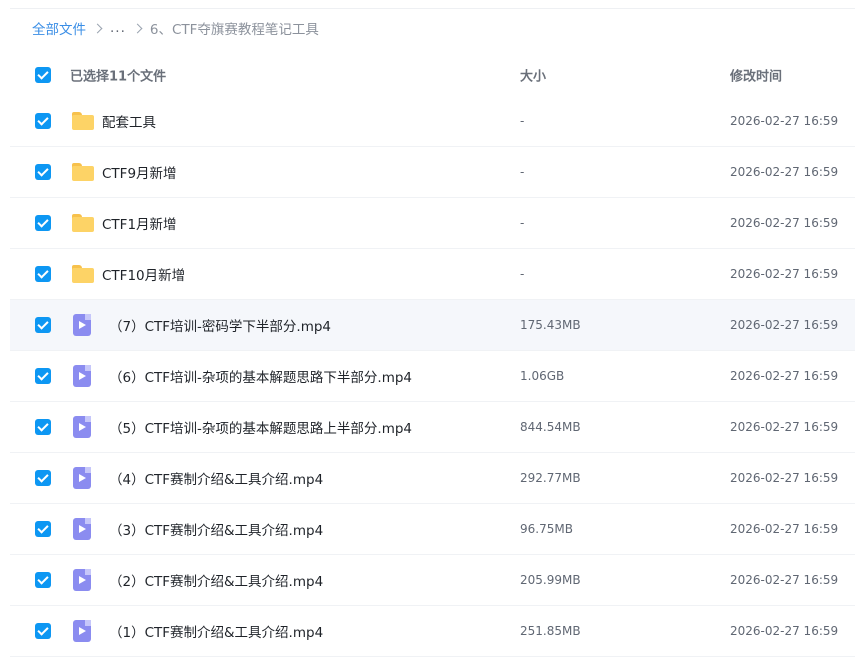 The width and height of the screenshot is (855, 658). What do you see at coordinates (756, 74) in the screenshot?
I see `mtime-column-header: 修改时间` at bounding box center [756, 74].